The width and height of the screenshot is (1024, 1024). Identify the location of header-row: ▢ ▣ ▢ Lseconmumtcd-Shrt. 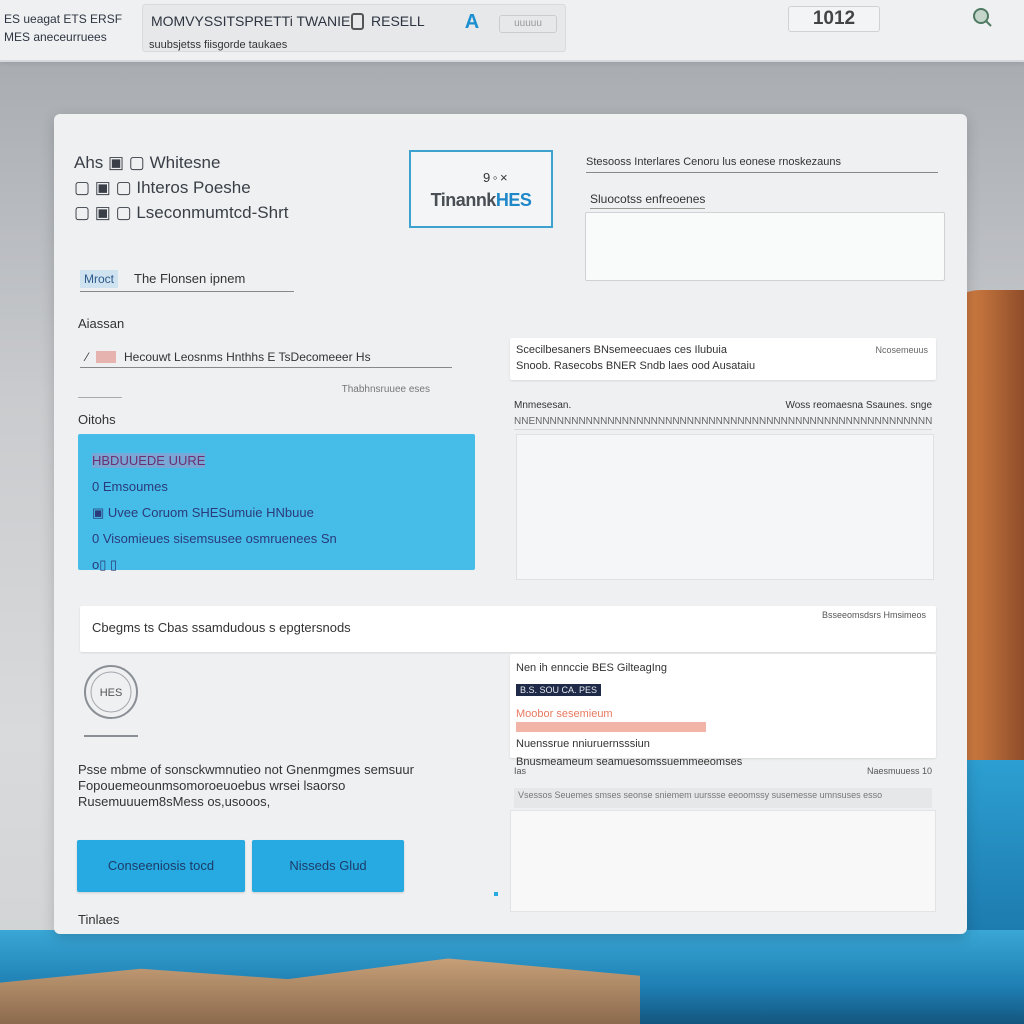
(224, 212).